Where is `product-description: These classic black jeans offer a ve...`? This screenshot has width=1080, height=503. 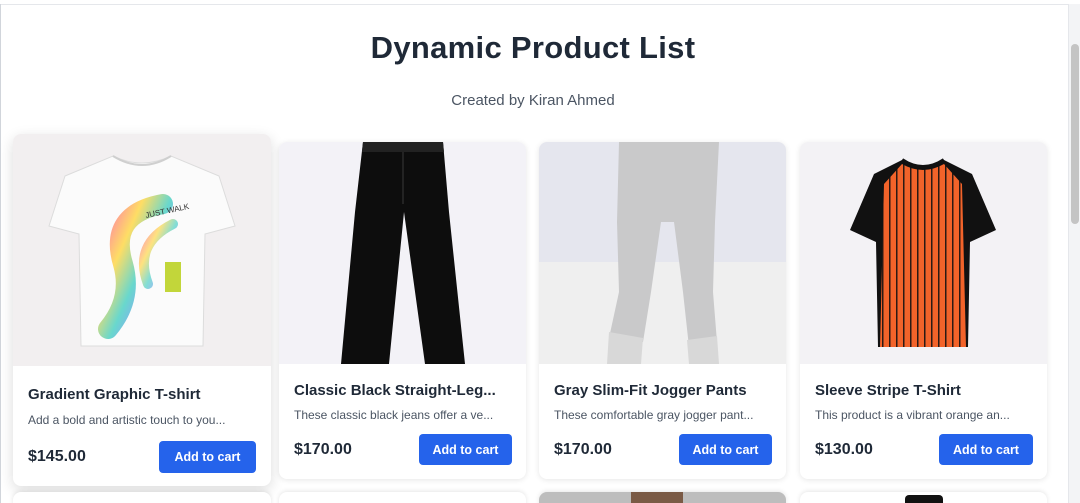 product-description: These classic black jeans offer a ve... is located at coordinates (394, 415).